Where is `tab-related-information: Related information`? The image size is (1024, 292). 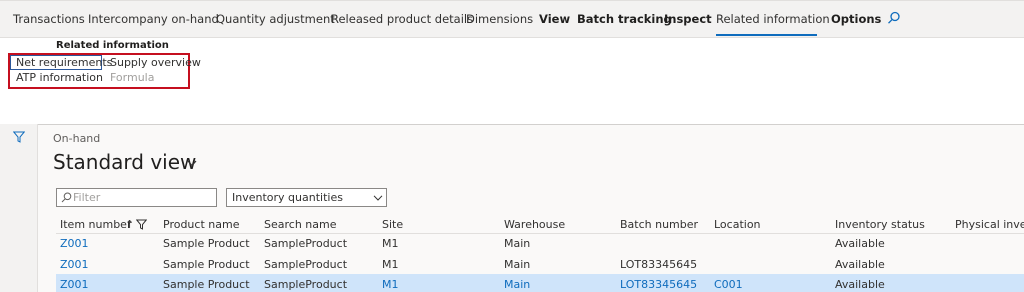 tab-related-information: Related information is located at coordinates (773, 19).